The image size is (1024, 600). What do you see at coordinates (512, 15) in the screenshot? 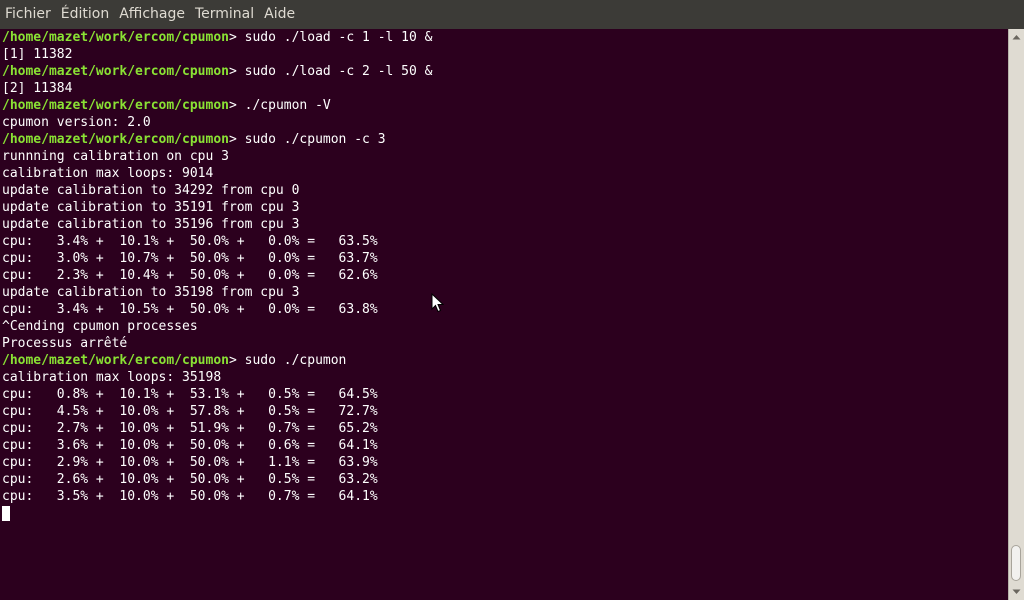
I see `menu-bar: Fichier Édition Affichage Terminal Aide` at bounding box center [512, 15].